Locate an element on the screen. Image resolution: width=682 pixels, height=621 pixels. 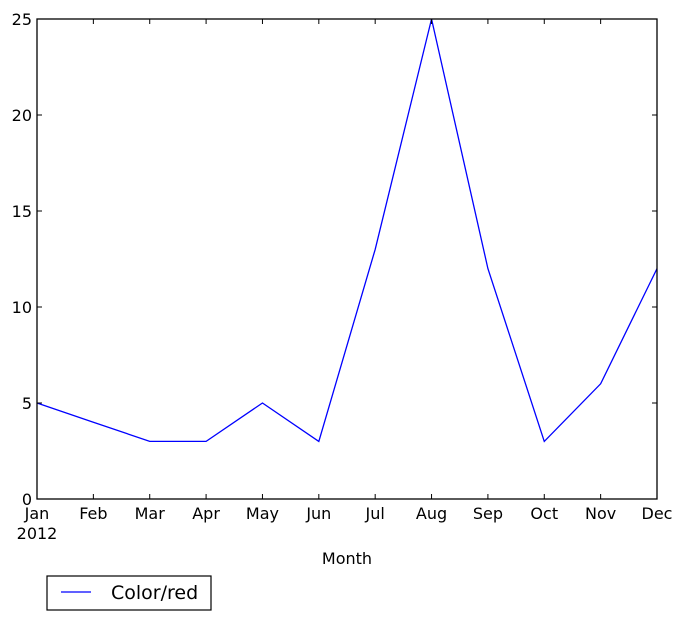
x-tick-label: May is located at coordinates (262, 513).